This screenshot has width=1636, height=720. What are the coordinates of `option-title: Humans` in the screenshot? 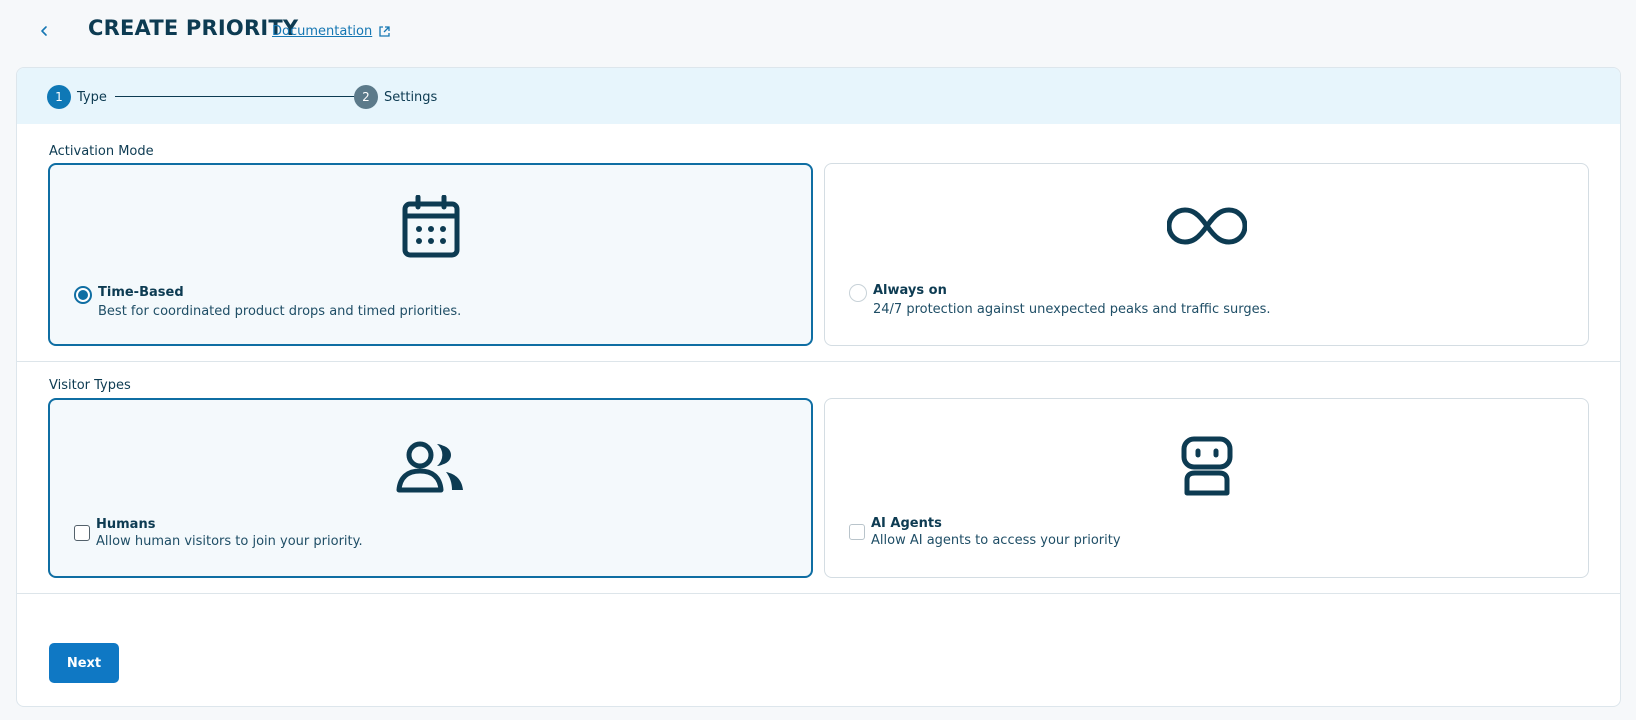 It's located at (126, 524).